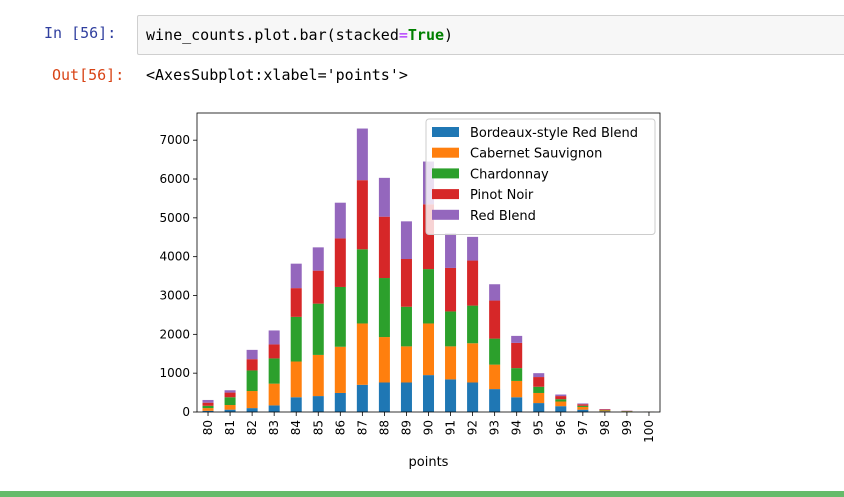 The image size is (844, 497). Describe the element at coordinates (554, 133) in the screenshot. I see `legend-label-0: Bordeaux-style Red Blend` at that location.